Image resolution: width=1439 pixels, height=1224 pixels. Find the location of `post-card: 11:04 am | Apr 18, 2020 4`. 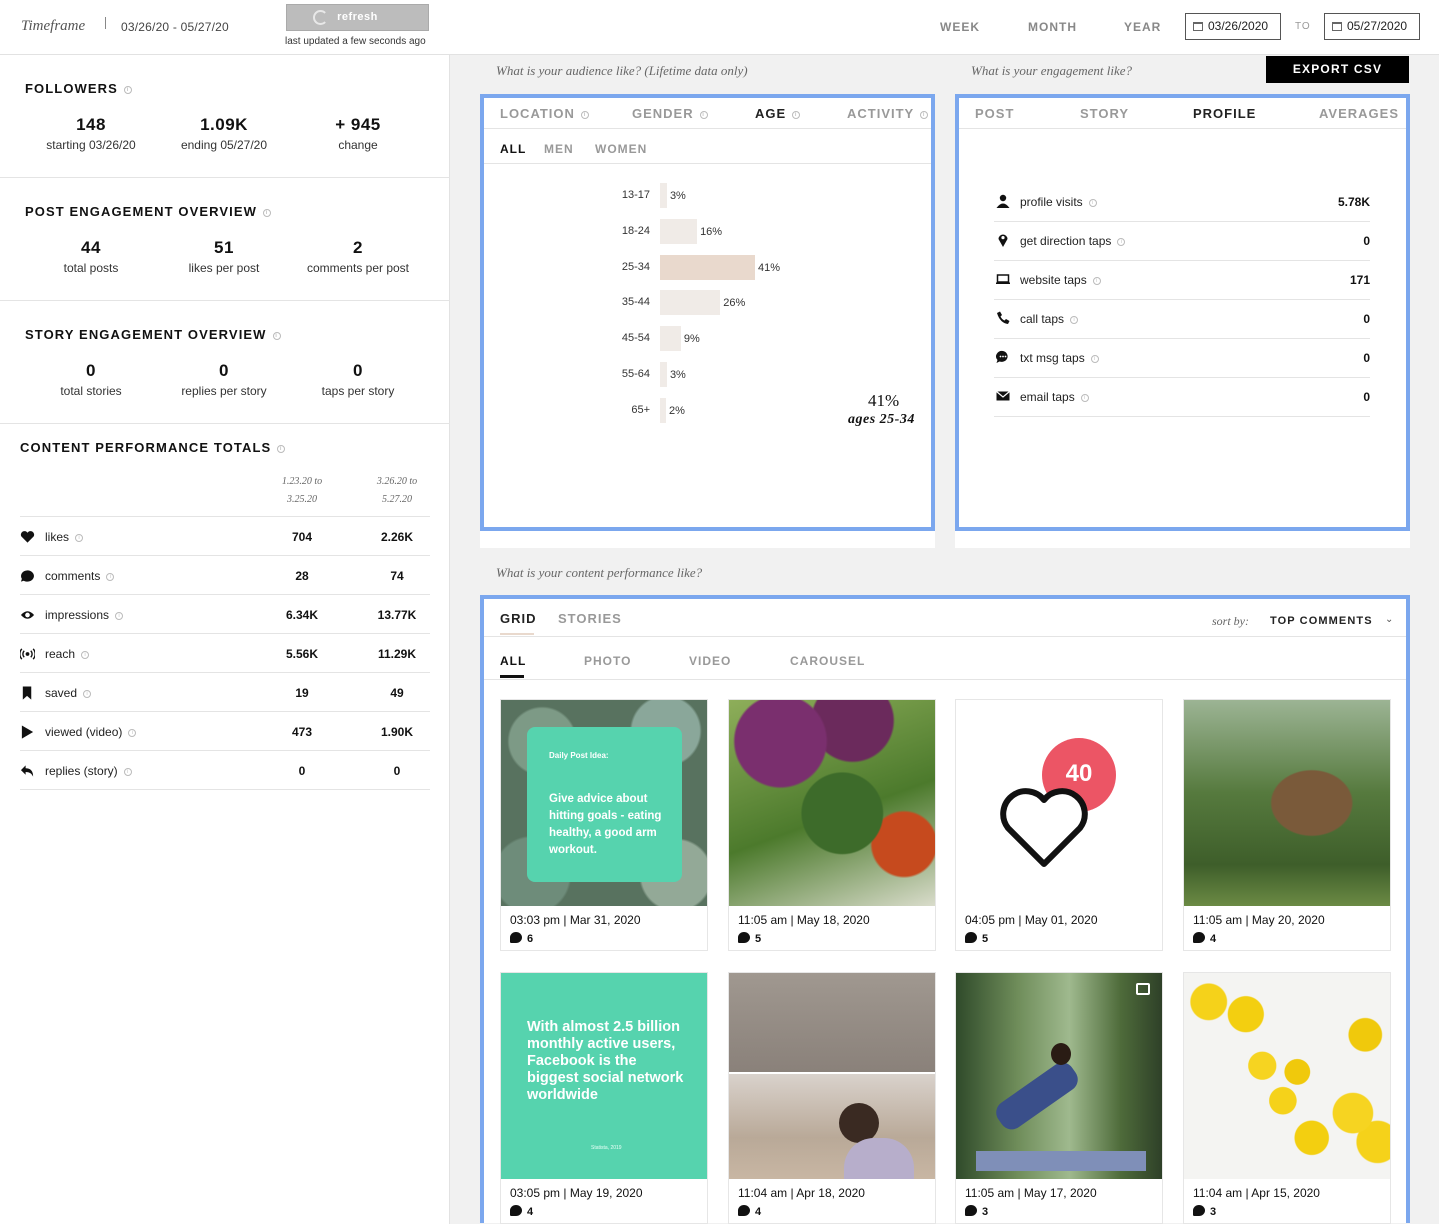

post-card: 11:04 am | Apr 18, 2020 4 is located at coordinates (832, 1098).